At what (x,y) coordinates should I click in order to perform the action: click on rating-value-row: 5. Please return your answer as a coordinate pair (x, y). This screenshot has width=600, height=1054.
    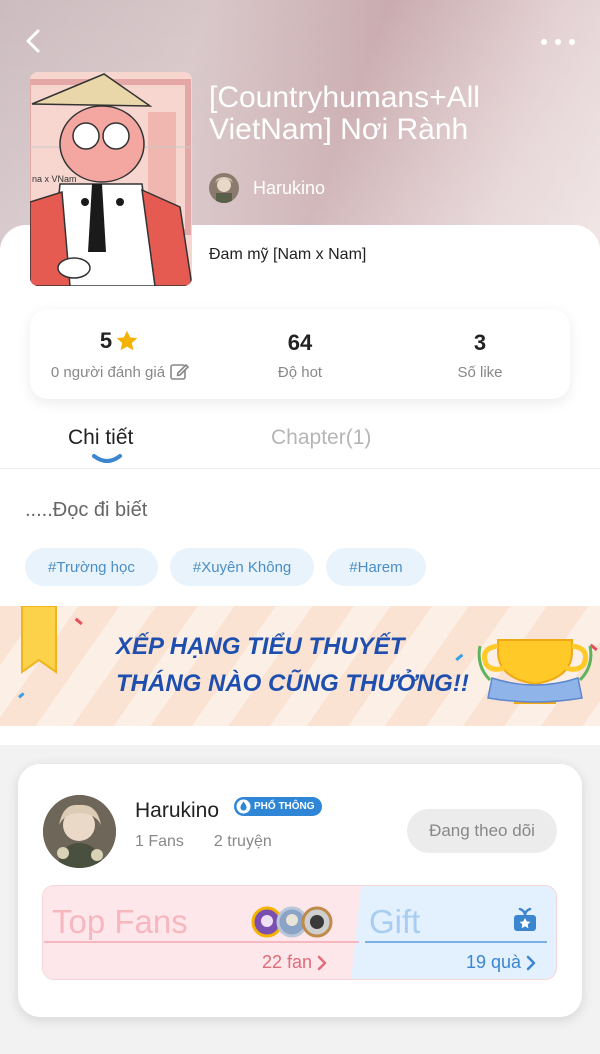
    Looking at the image, I should click on (120, 341).